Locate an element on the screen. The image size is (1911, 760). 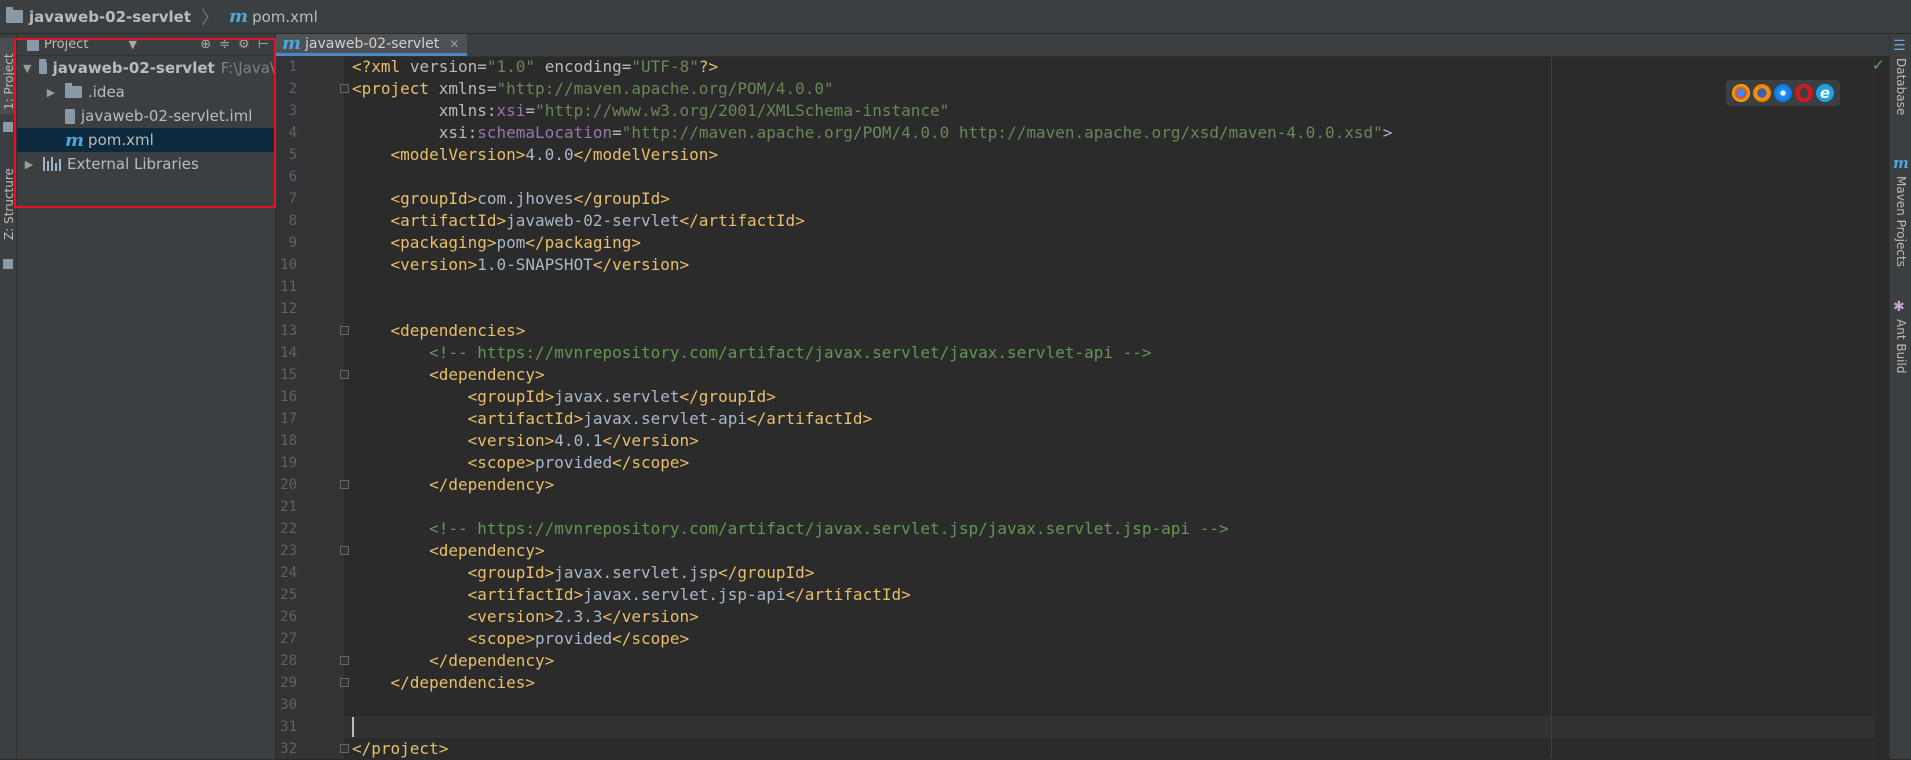
database-icon: ☰ is located at coordinates (1899, 46).